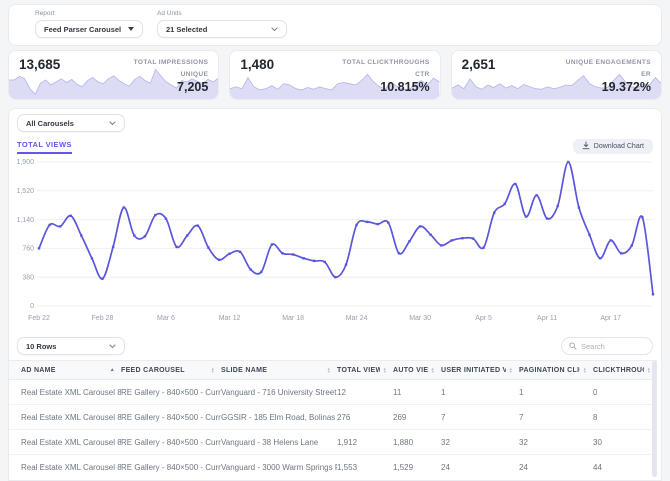 This screenshot has height=481, width=670. What do you see at coordinates (549, 370) in the screenshot?
I see `column-label: PAGINATION CLICKS` at bounding box center [549, 370].